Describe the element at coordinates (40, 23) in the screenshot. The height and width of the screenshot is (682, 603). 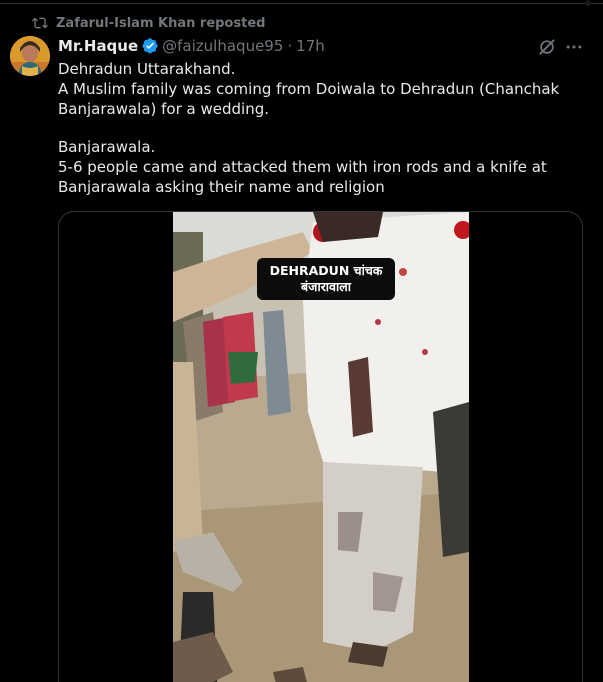
I see `repost-icon` at that location.